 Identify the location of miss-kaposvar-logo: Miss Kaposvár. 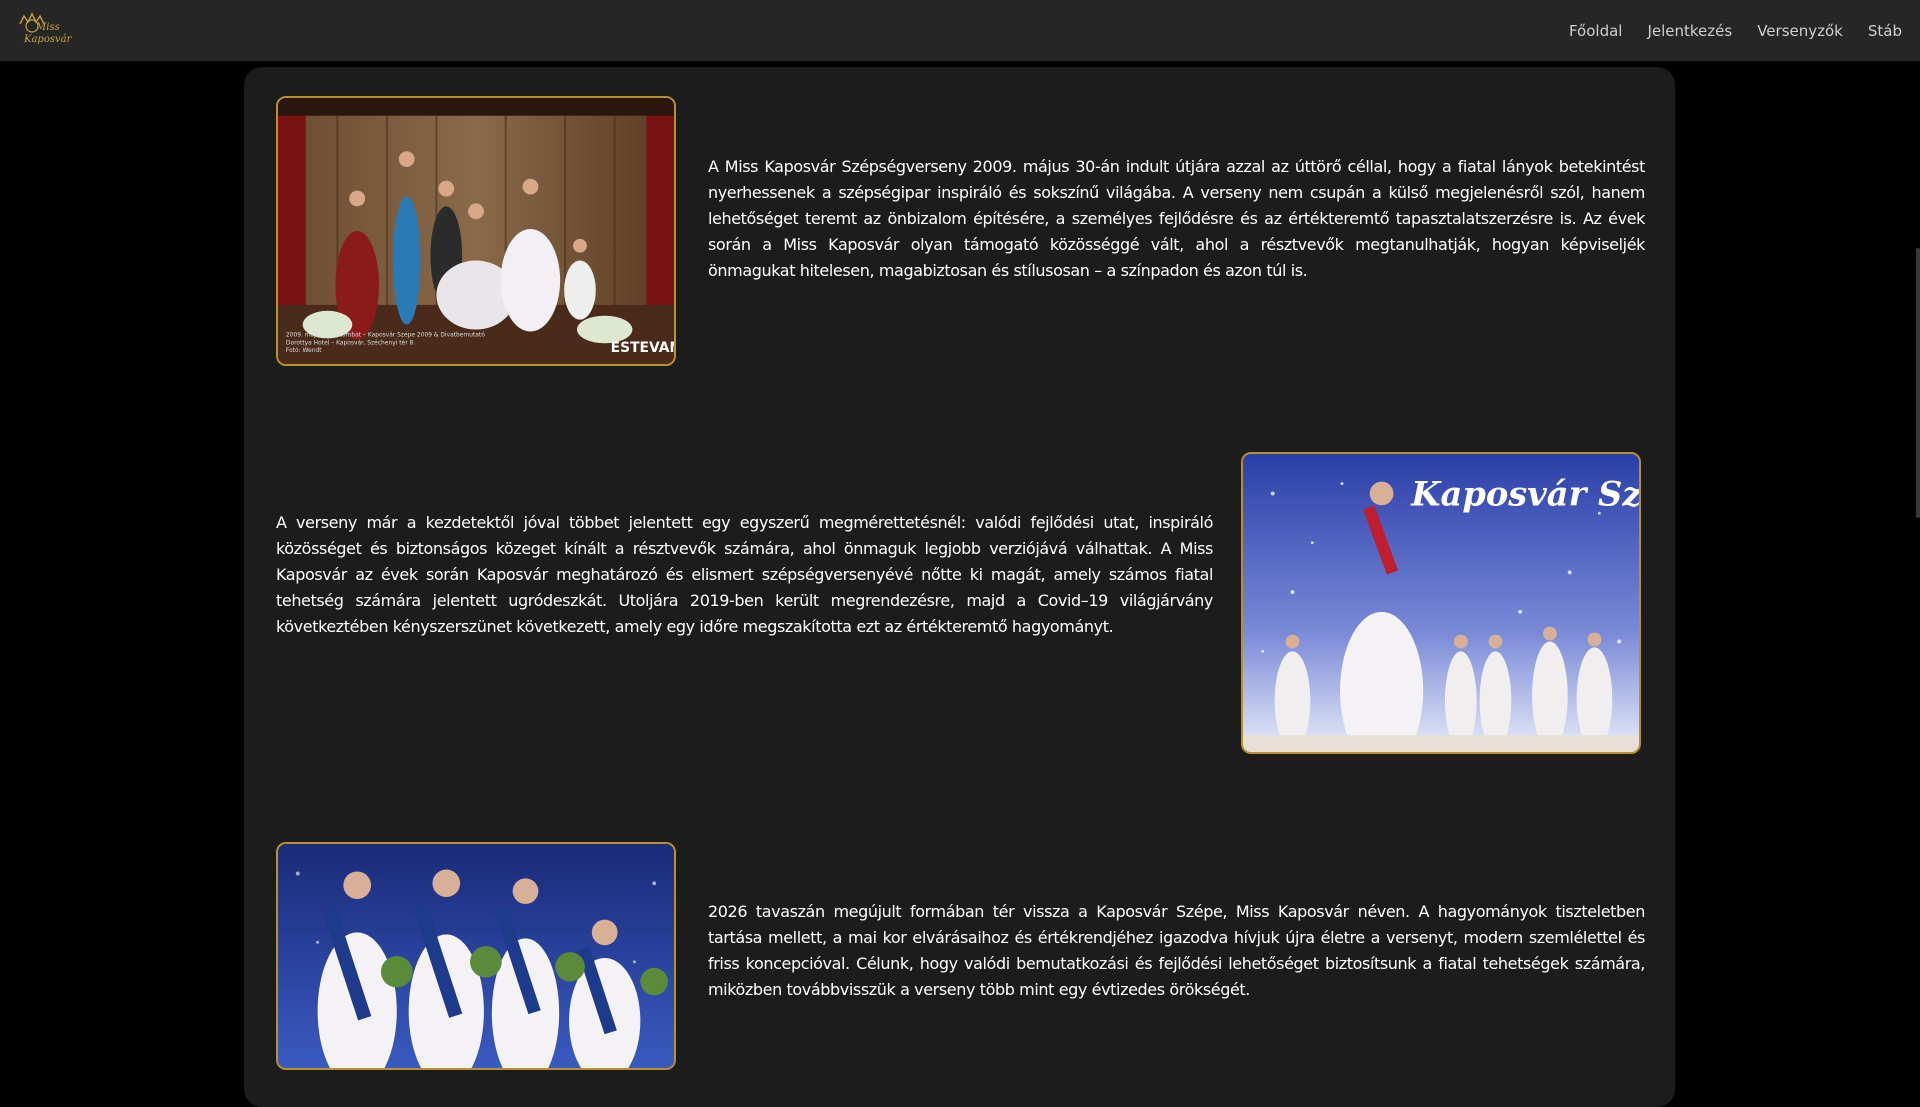
(45, 30).